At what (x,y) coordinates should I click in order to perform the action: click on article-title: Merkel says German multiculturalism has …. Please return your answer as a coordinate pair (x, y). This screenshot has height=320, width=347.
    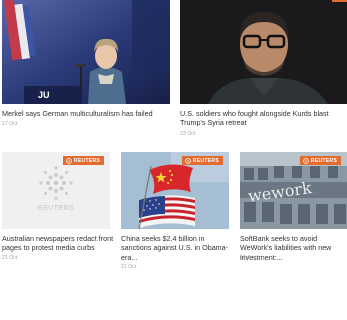
    Looking at the image, I should click on (85, 113).